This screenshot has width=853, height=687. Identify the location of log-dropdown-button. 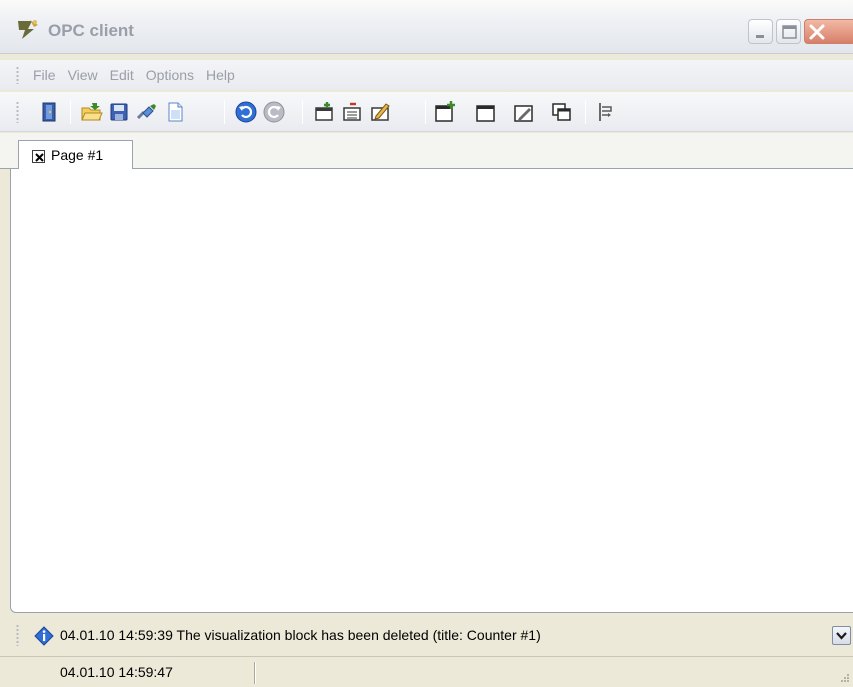
(841, 635).